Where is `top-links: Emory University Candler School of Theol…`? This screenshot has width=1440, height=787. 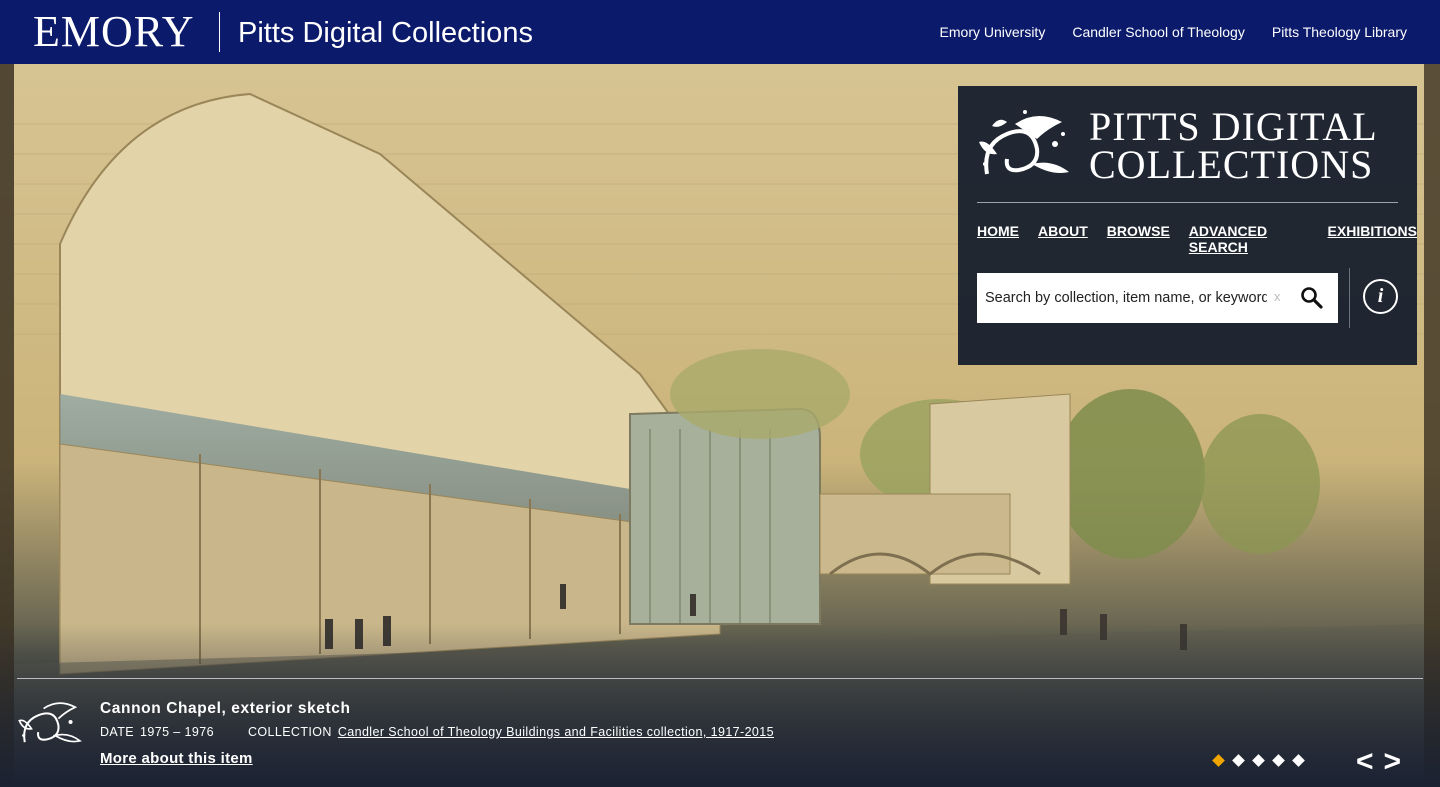 top-links: Emory University Candler School of Theol… is located at coordinates (1173, 32).